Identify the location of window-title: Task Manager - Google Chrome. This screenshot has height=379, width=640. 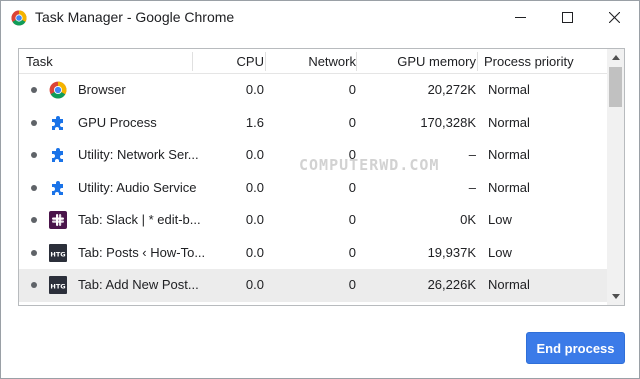
(135, 17).